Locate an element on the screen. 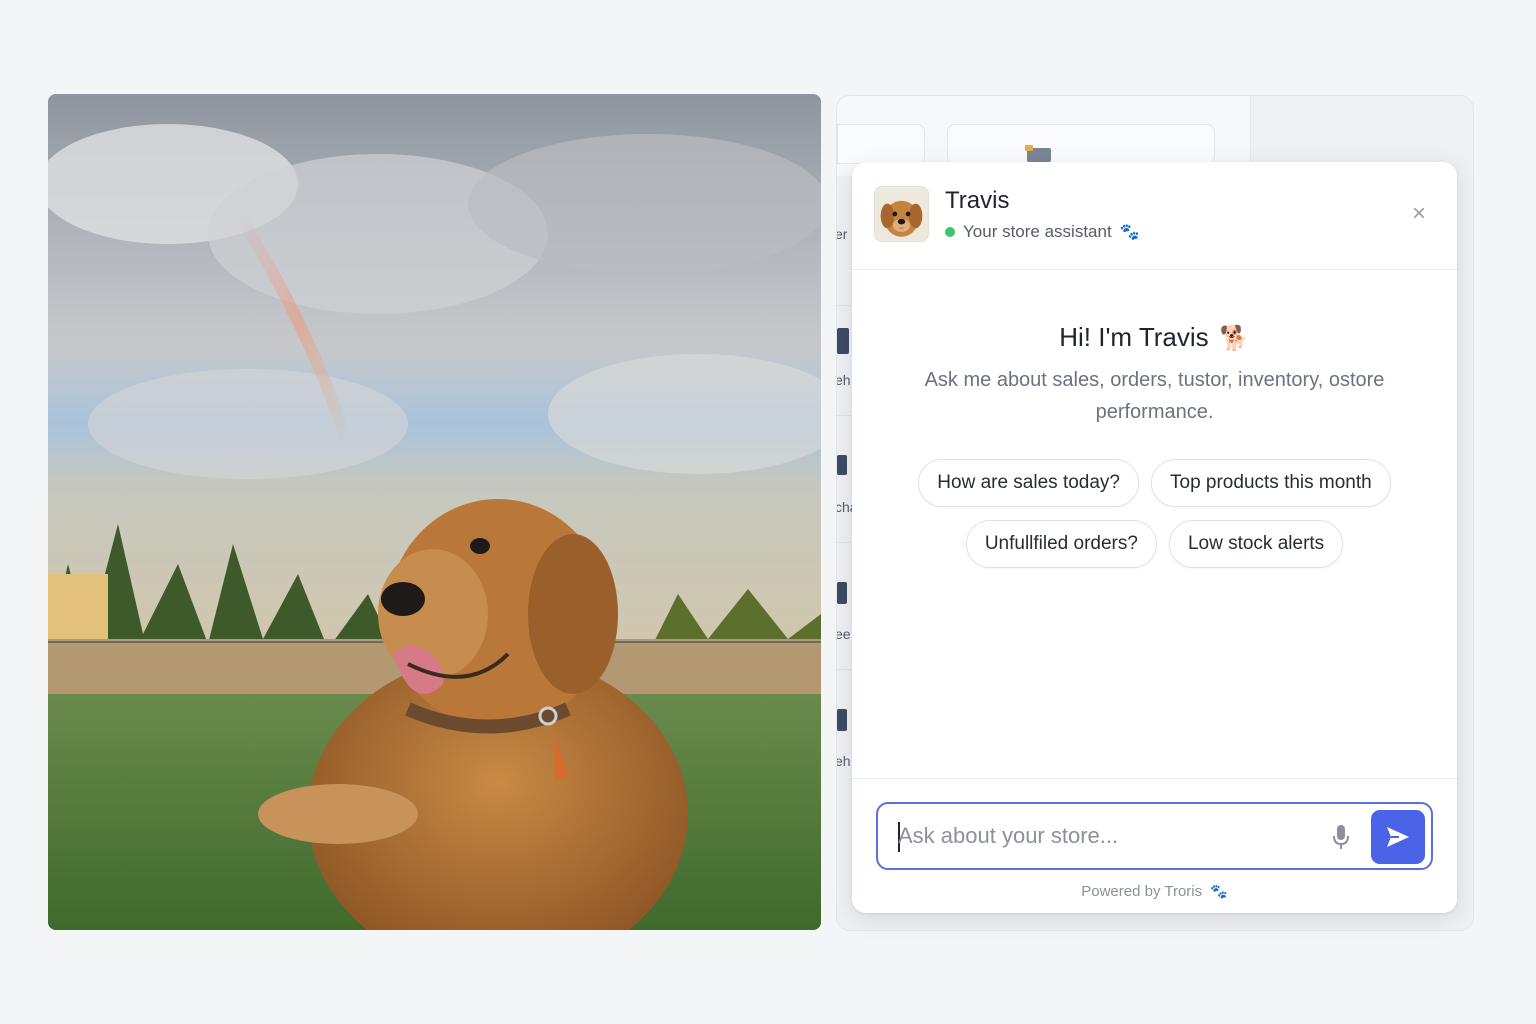 This screenshot has height=1024, width=1536. message-composer is located at coordinates (1154, 836).